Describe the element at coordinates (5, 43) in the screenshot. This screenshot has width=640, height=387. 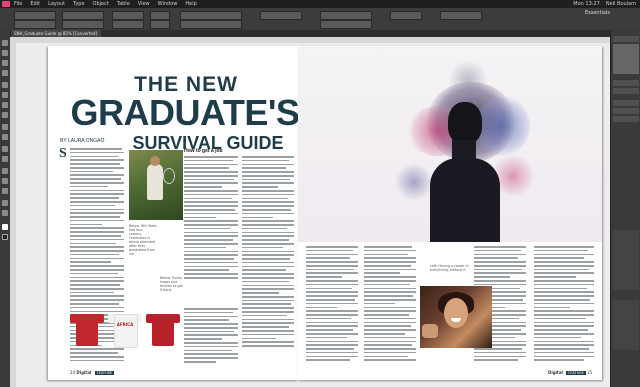
I see `selection-tool-icon` at that location.